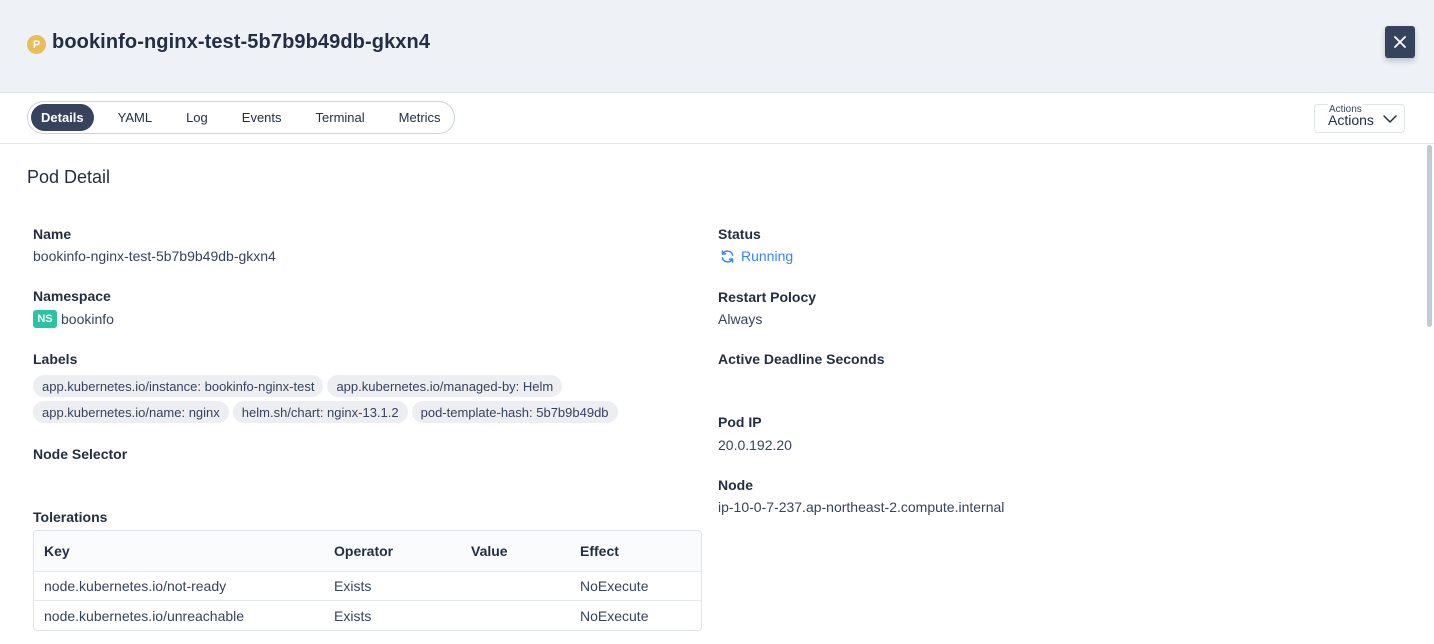 The image size is (1434, 644). Describe the element at coordinates (740, 422) in the screenshot. I see `pod-ip-label: Pod IP` at that location.